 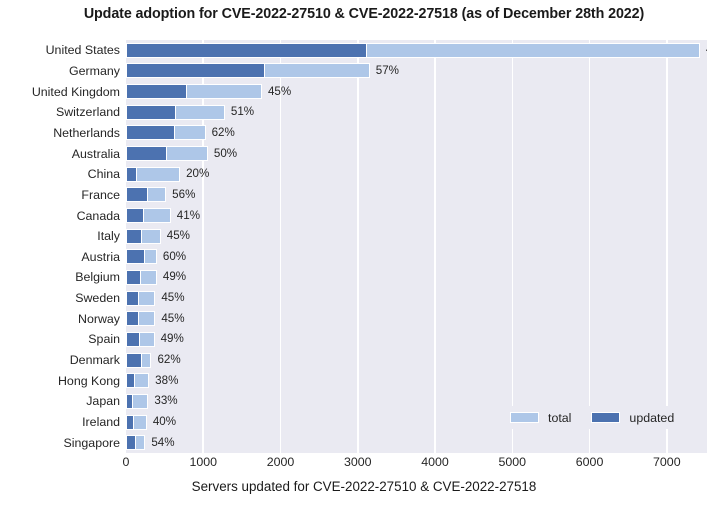 I want to click on y-axis-tick-label: Belgium, so click(x=97, y=277).